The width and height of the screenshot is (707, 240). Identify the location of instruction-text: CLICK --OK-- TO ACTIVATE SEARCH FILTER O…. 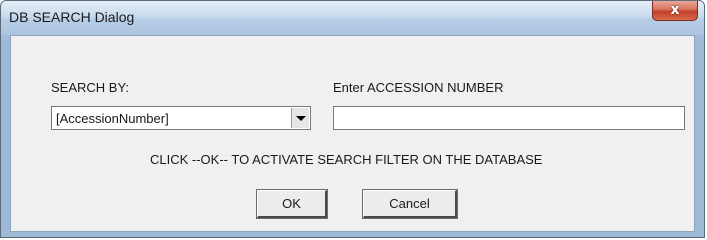
(346, 159).